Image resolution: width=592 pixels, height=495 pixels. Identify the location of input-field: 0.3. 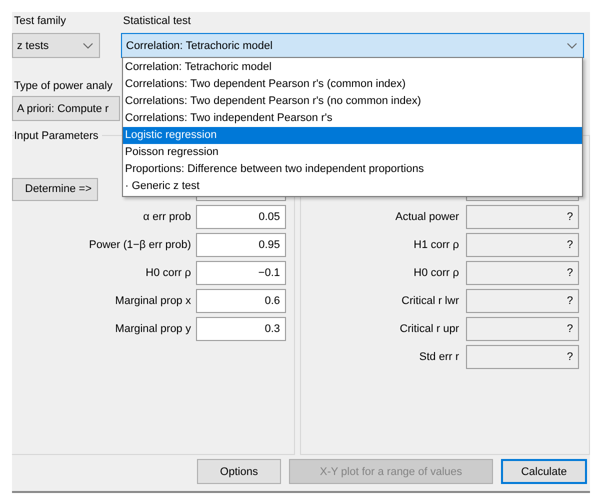
(241, 329).